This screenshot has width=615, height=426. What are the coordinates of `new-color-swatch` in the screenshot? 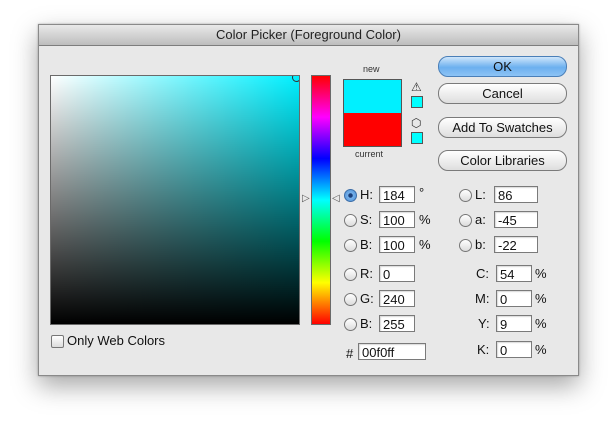 It's located at (372, 96).